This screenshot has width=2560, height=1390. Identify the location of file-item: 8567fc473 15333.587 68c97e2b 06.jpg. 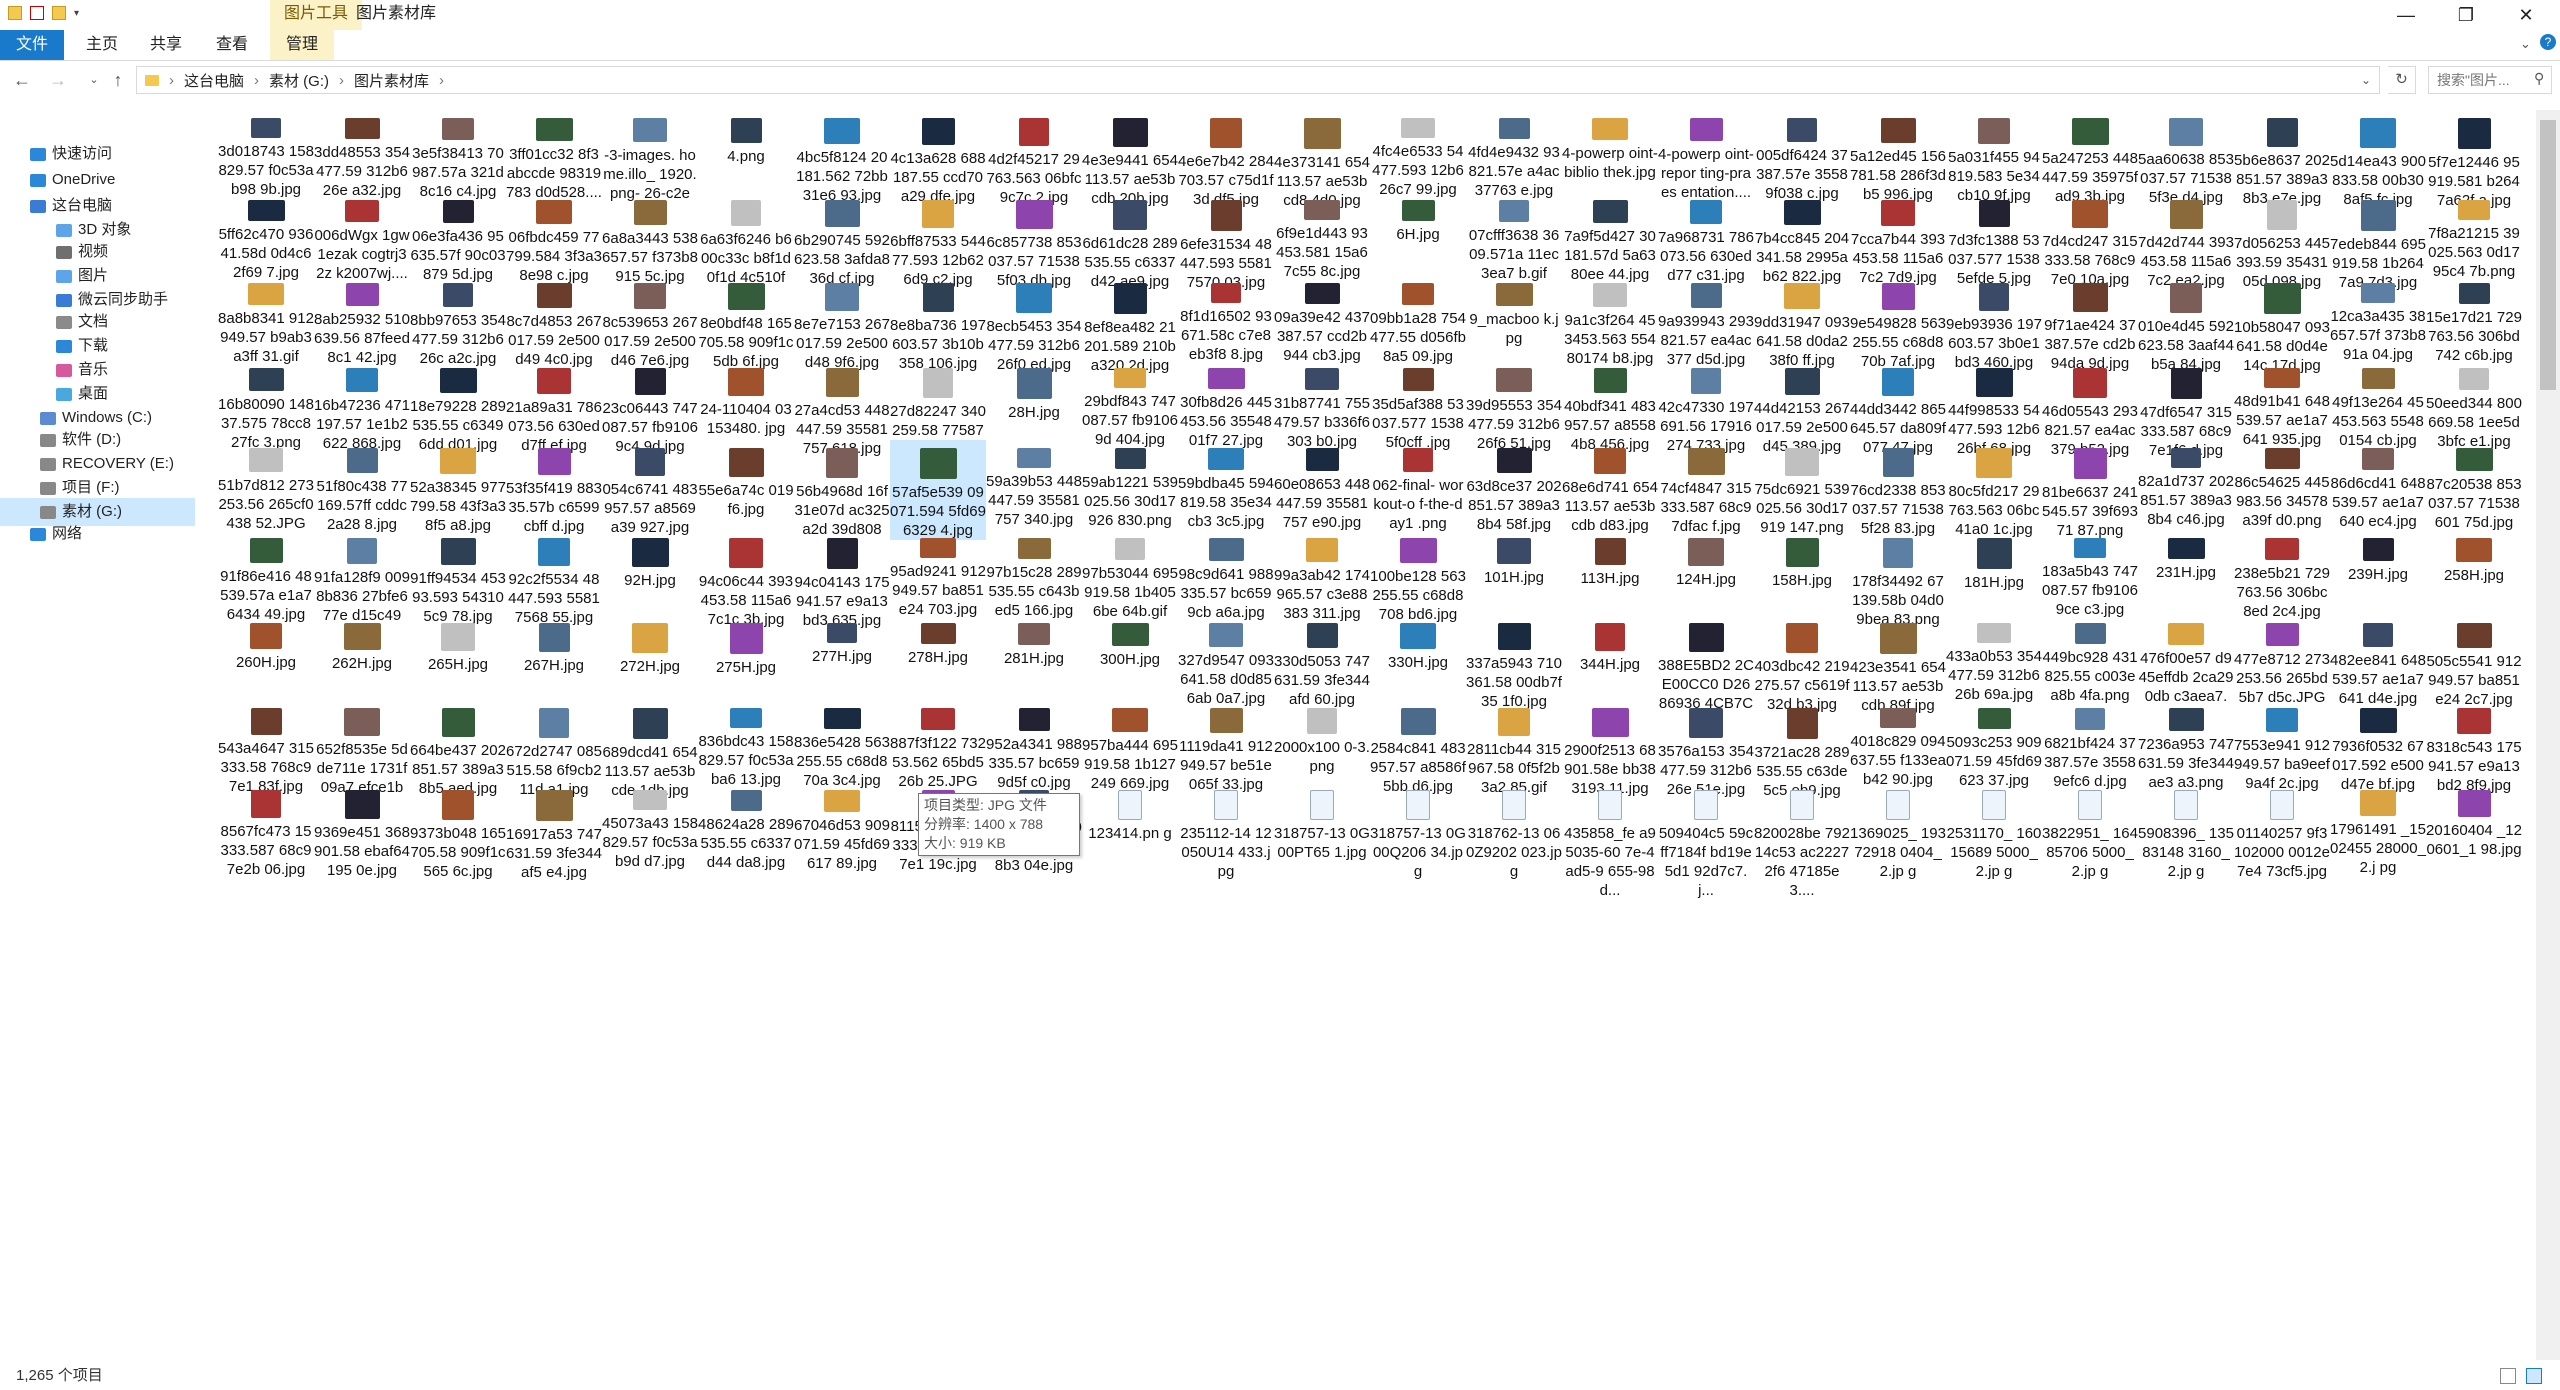
(266, 830).